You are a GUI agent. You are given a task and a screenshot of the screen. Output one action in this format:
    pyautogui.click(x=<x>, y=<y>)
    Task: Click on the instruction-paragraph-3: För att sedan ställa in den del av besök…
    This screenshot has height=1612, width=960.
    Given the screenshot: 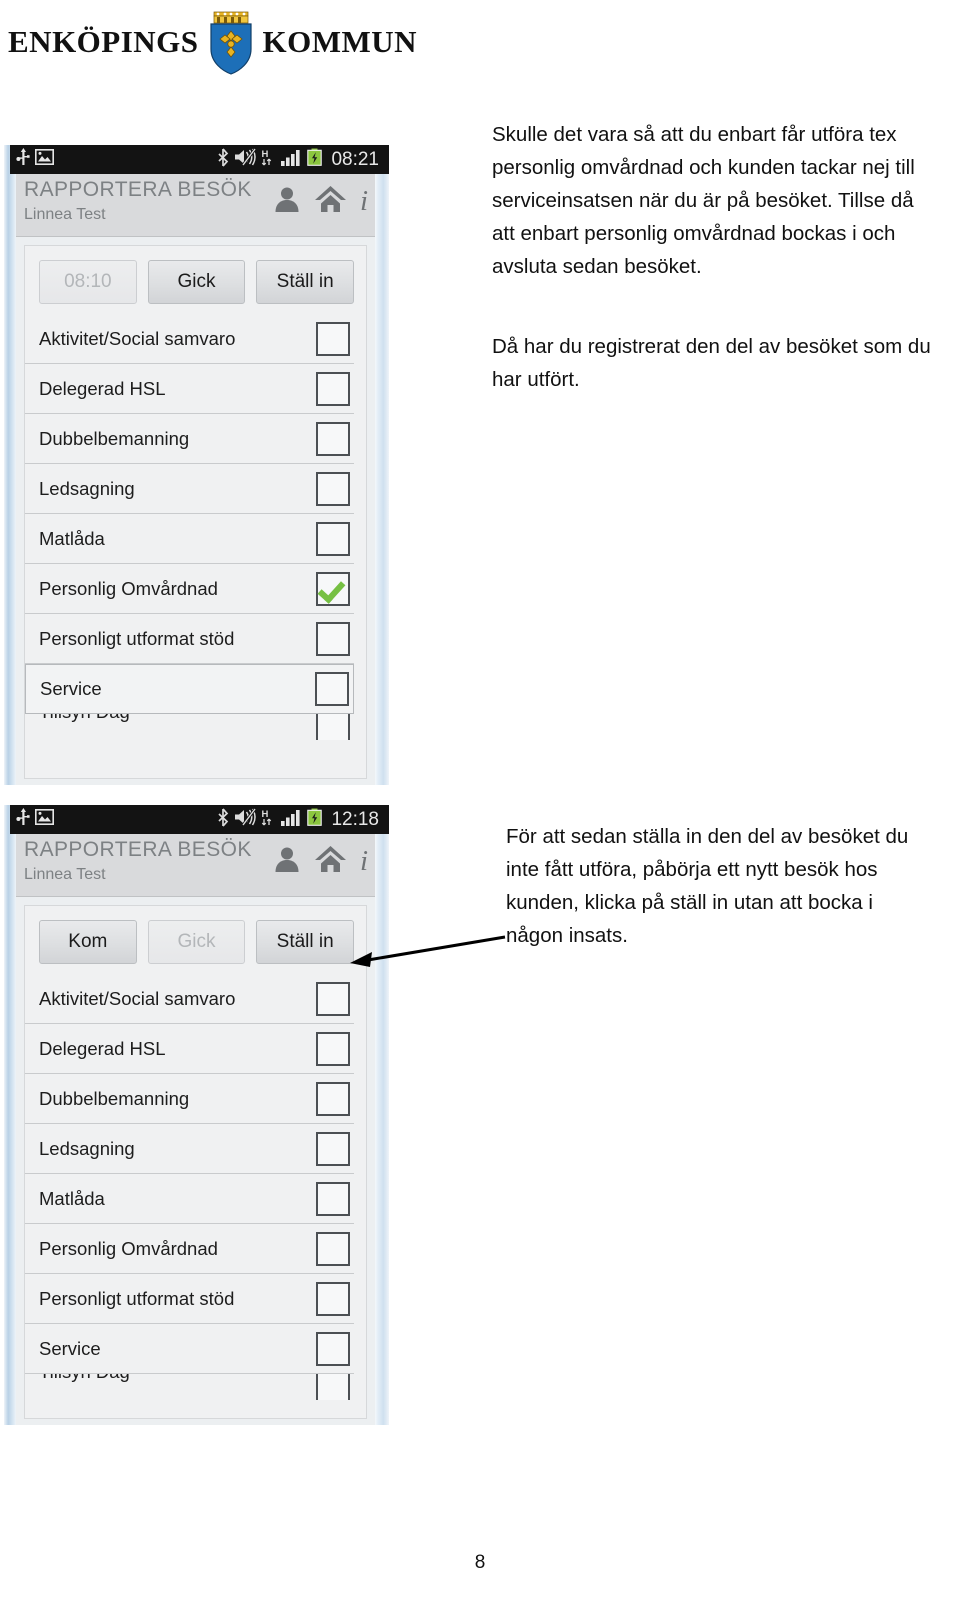 What is the action you would take?
    pyautogui.click(x=716, y=886)
    